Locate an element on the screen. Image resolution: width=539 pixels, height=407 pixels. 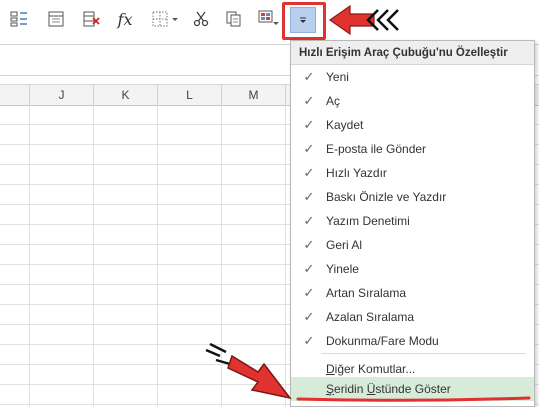
menu-item-label: Baskı Önizle ve Yazdır is located at coordinates (386, 197).